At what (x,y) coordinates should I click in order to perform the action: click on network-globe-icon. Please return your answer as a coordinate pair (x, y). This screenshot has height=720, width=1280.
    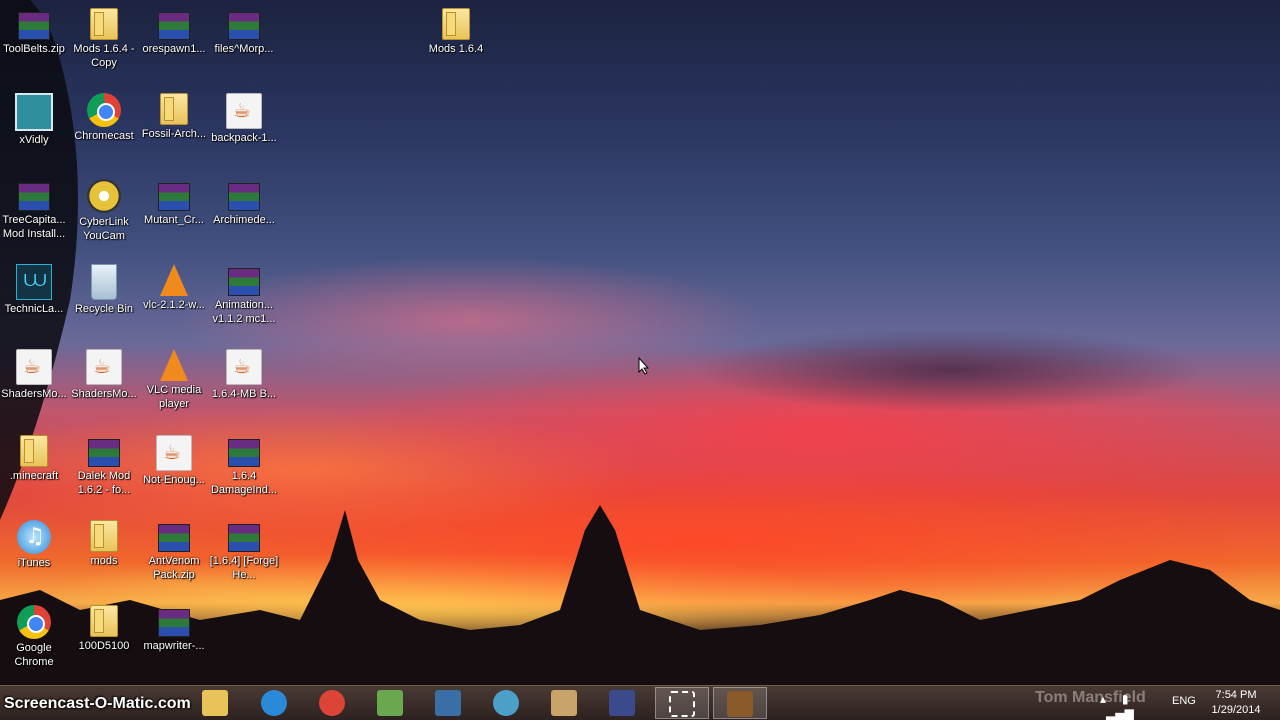
    Looking at the image, I should click on (506, 703).